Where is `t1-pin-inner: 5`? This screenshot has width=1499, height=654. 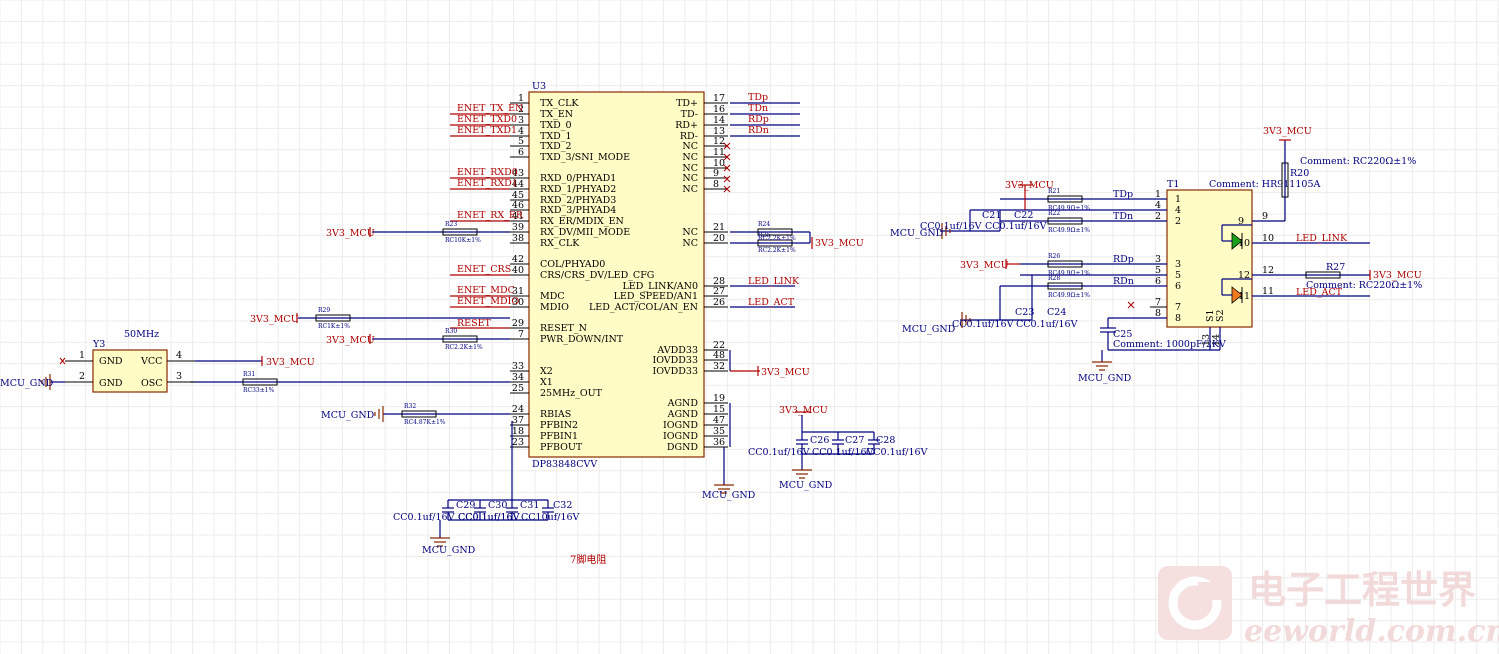
t1-pin-inner: 5 is located at coordinates (1178, 275).